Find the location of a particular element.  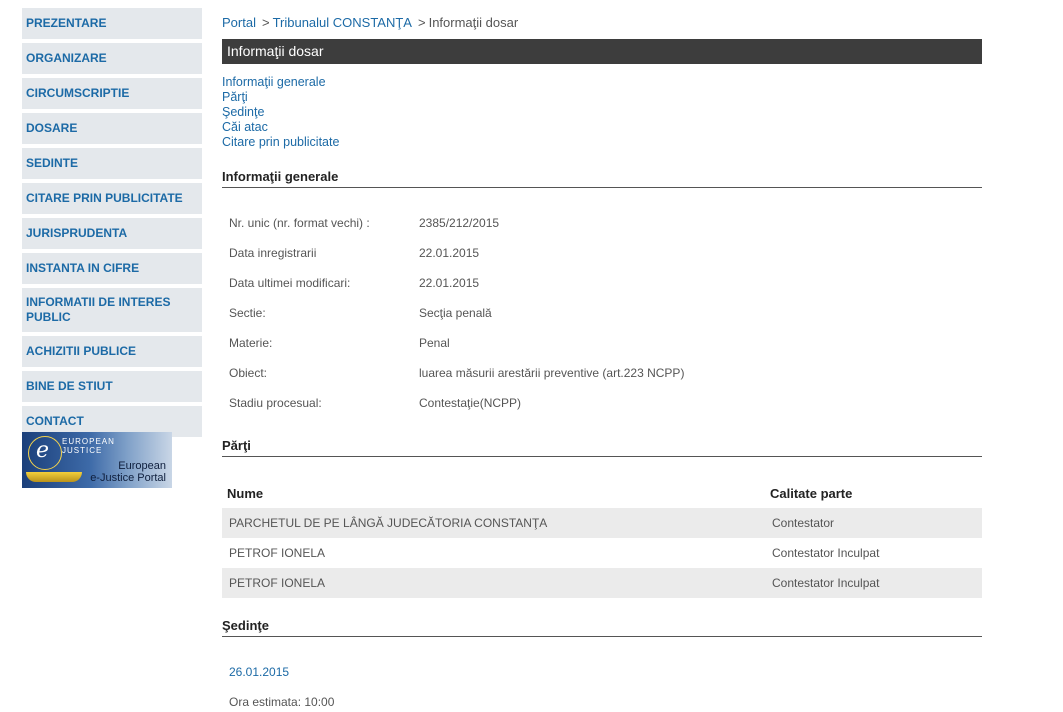

info-value: Contestaţie(NCPP) is located at coordinates (470, 403).